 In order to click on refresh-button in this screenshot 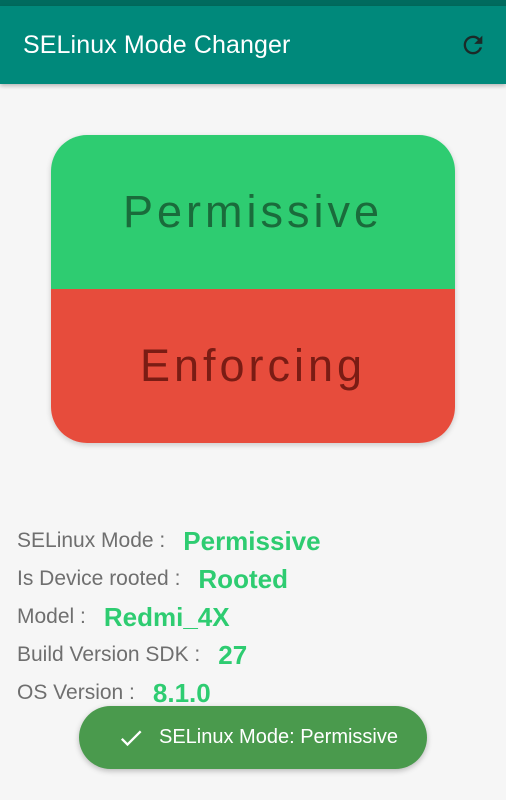, I will do `click(473, 45)`.